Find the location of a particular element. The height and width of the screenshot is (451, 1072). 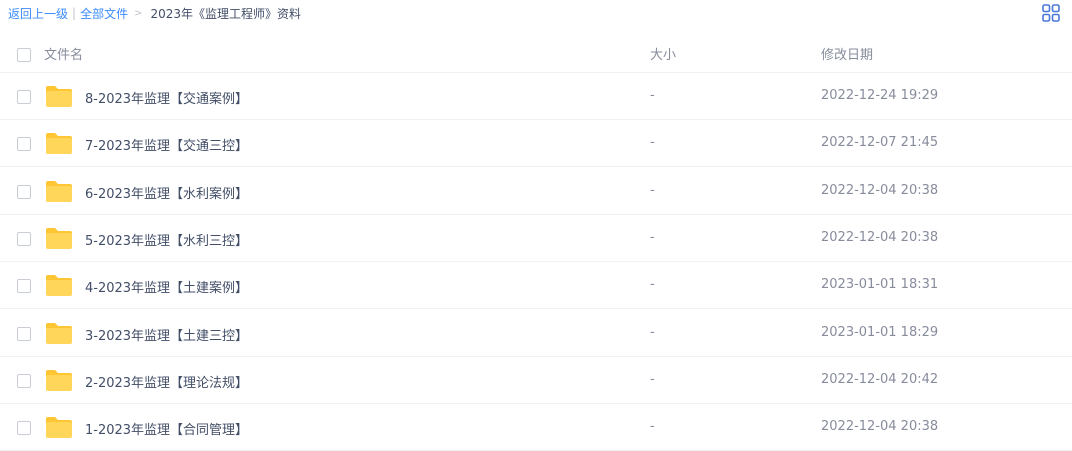

file-name: 8-2023年监理【交通案例】 is located at coordinates (166, 97).